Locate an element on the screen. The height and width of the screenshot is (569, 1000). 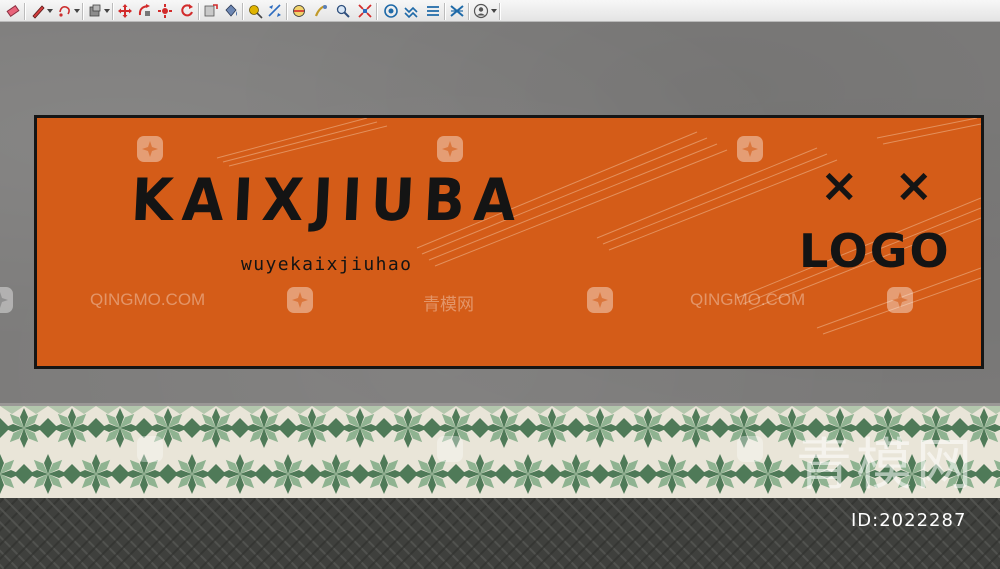
floor is located at coordinates (500, 533).